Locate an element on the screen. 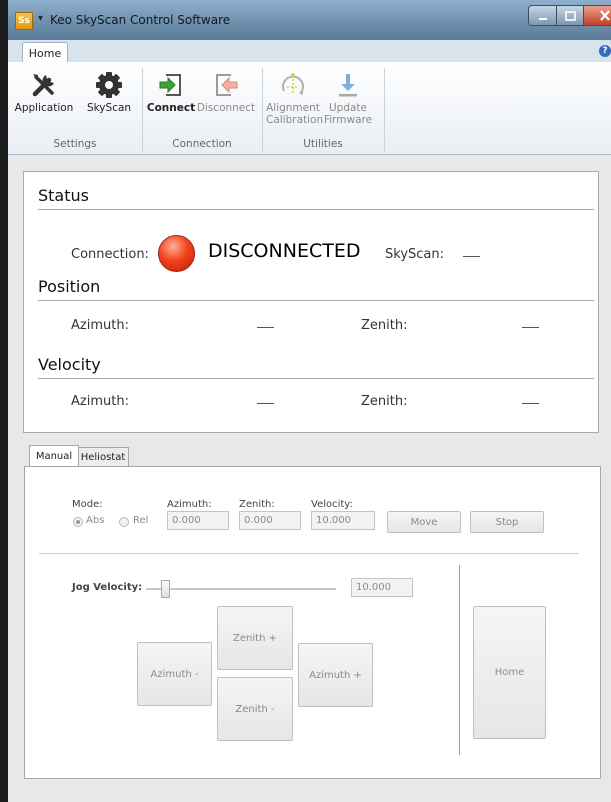 This screenshot has height=802, width=611. velocity-input-label: Velocity: is located at coordinates (332, 504).